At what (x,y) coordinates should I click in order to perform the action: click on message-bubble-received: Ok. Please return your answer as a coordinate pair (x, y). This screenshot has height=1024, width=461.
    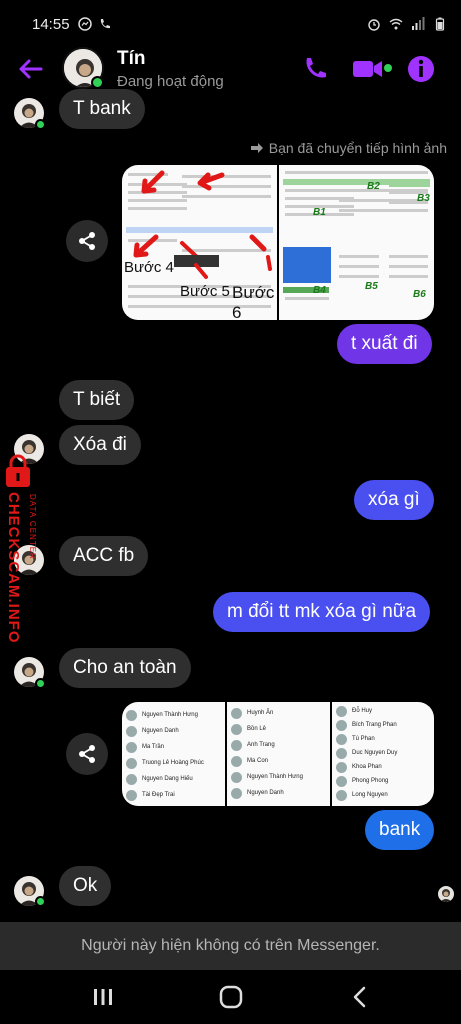
    Looking at the image, I should click on (85, 886).